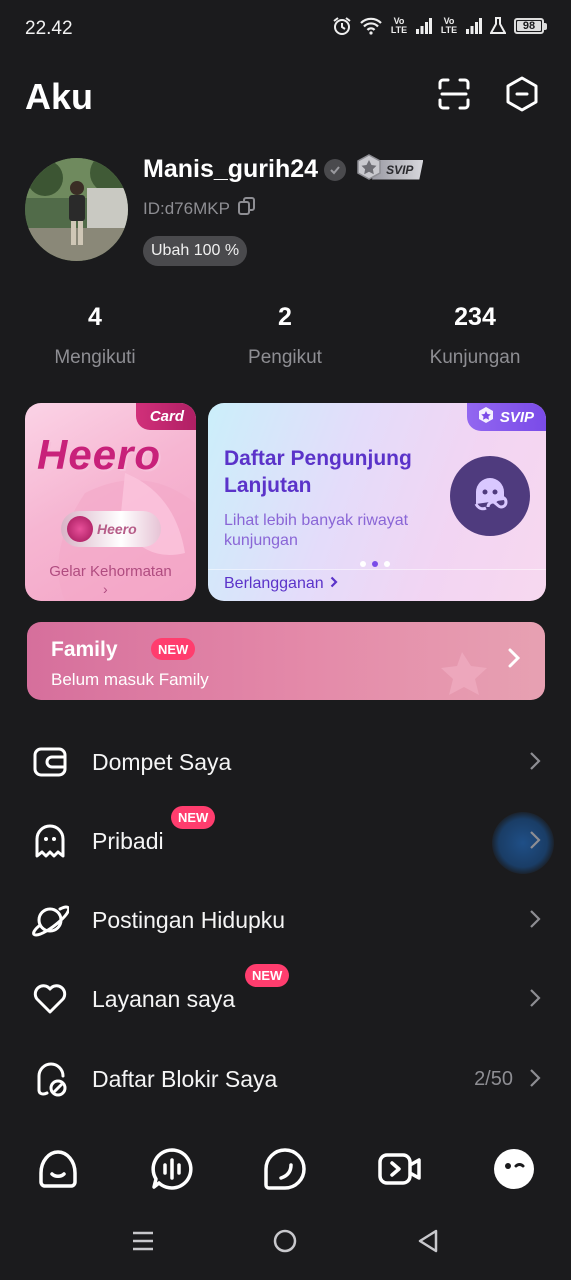  Describe the element at coordinates (50, 841) in the screenshot. I see `ghost-icon` at that location.